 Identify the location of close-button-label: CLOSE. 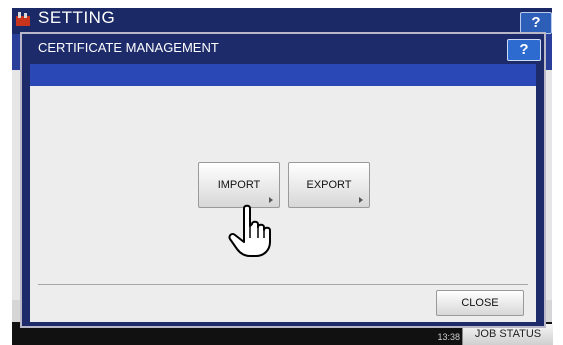
(480, 303).